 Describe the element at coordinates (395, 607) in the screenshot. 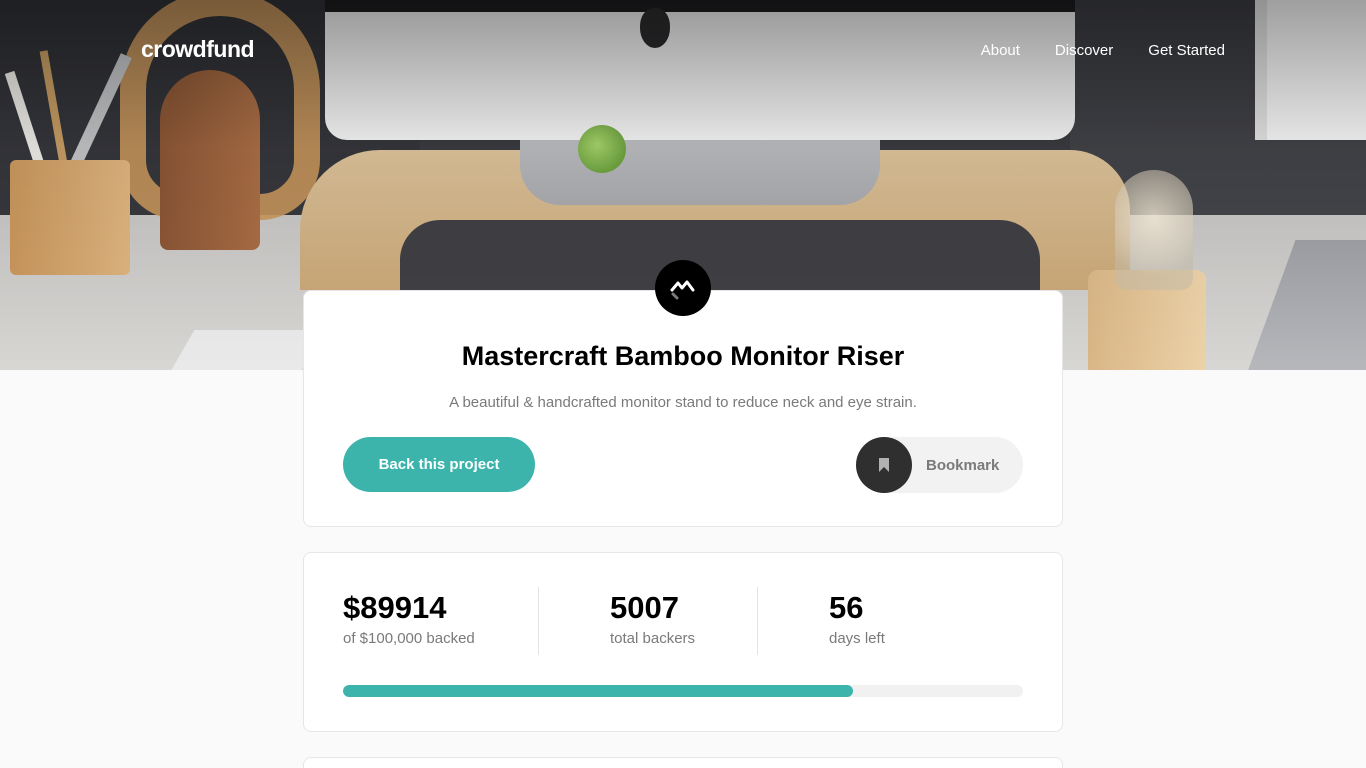

I see `backed-amount: $89914` at that location.